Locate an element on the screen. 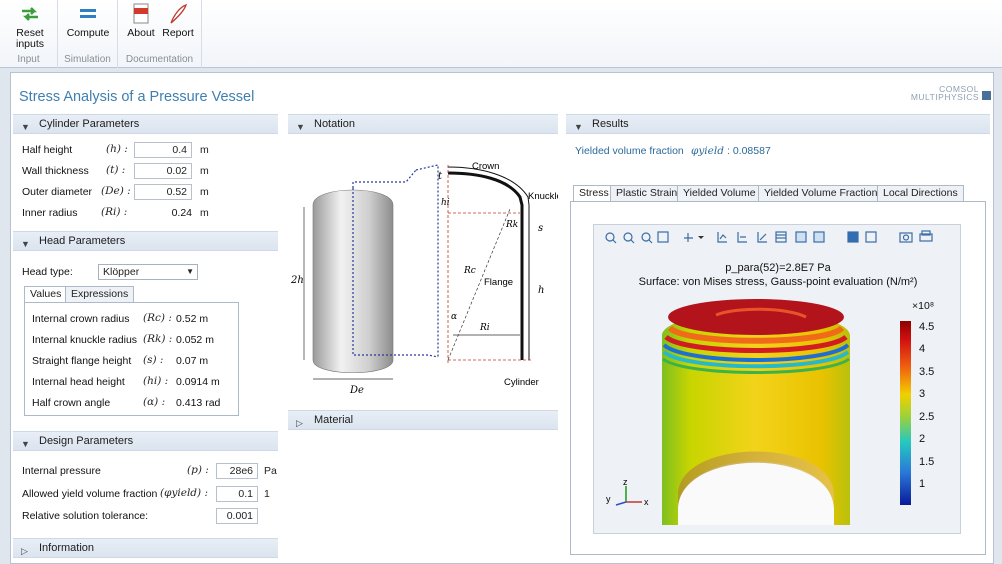 This screenshot has height=564, width=1002. head-height-label: Internal head height is located at coordinates (78, 382).